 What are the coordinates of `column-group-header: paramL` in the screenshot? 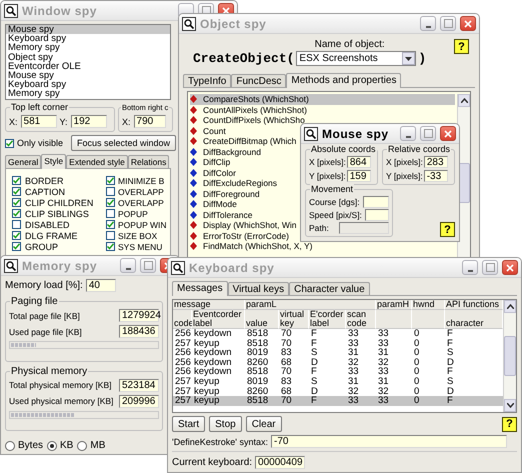 It's located at (310, 305).